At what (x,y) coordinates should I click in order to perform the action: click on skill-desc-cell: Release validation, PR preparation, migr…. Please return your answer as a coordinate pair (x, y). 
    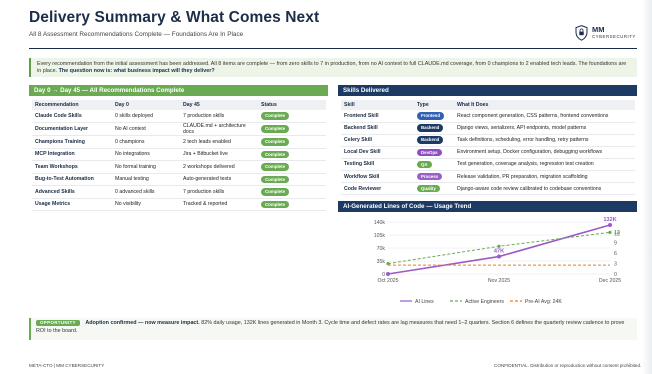
    Looking at the image, I should click on (544, 177).